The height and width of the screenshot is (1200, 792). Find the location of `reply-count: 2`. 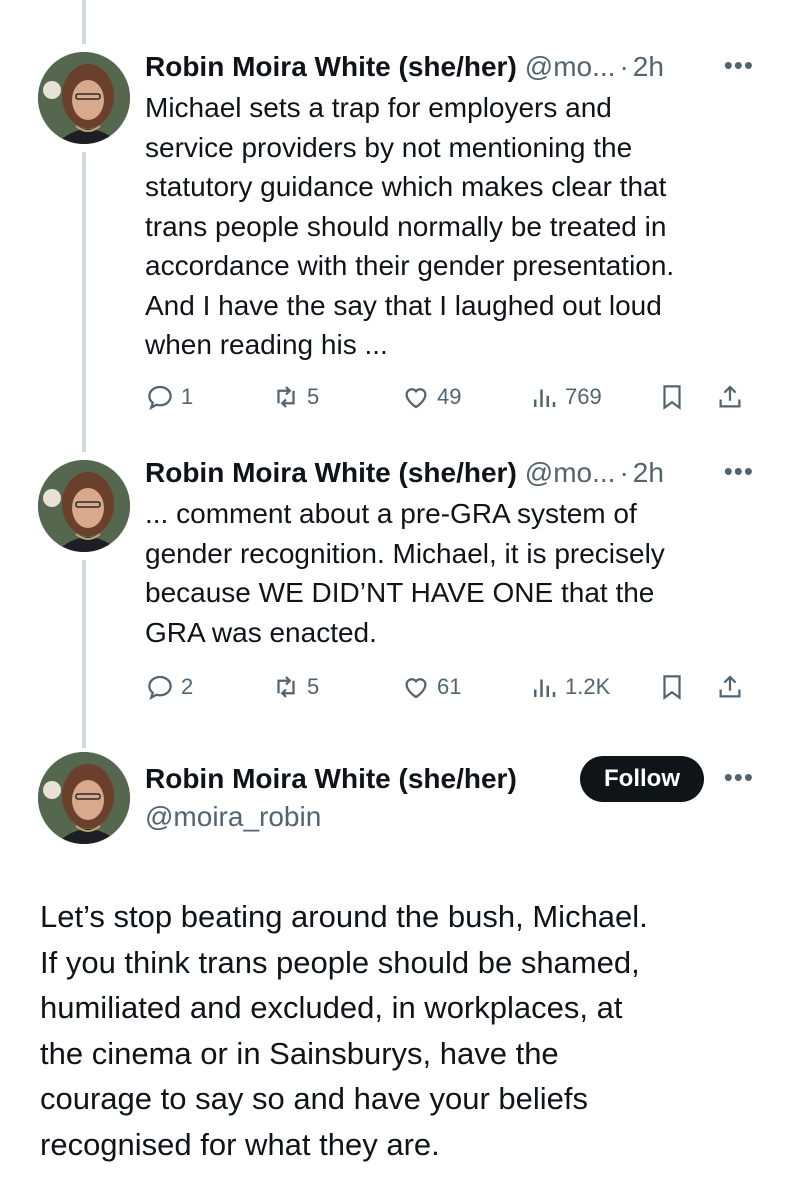

reply-count: 2 is located at coordinates (187, 686).